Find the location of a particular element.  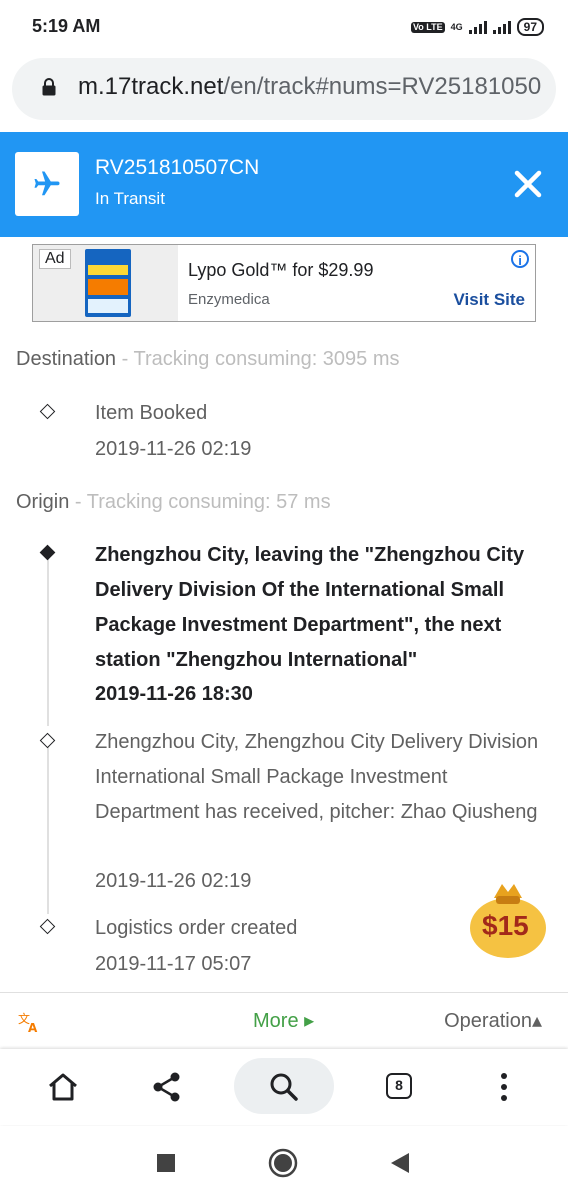

event-description: Item Booked is located at coordinates (151, 413).